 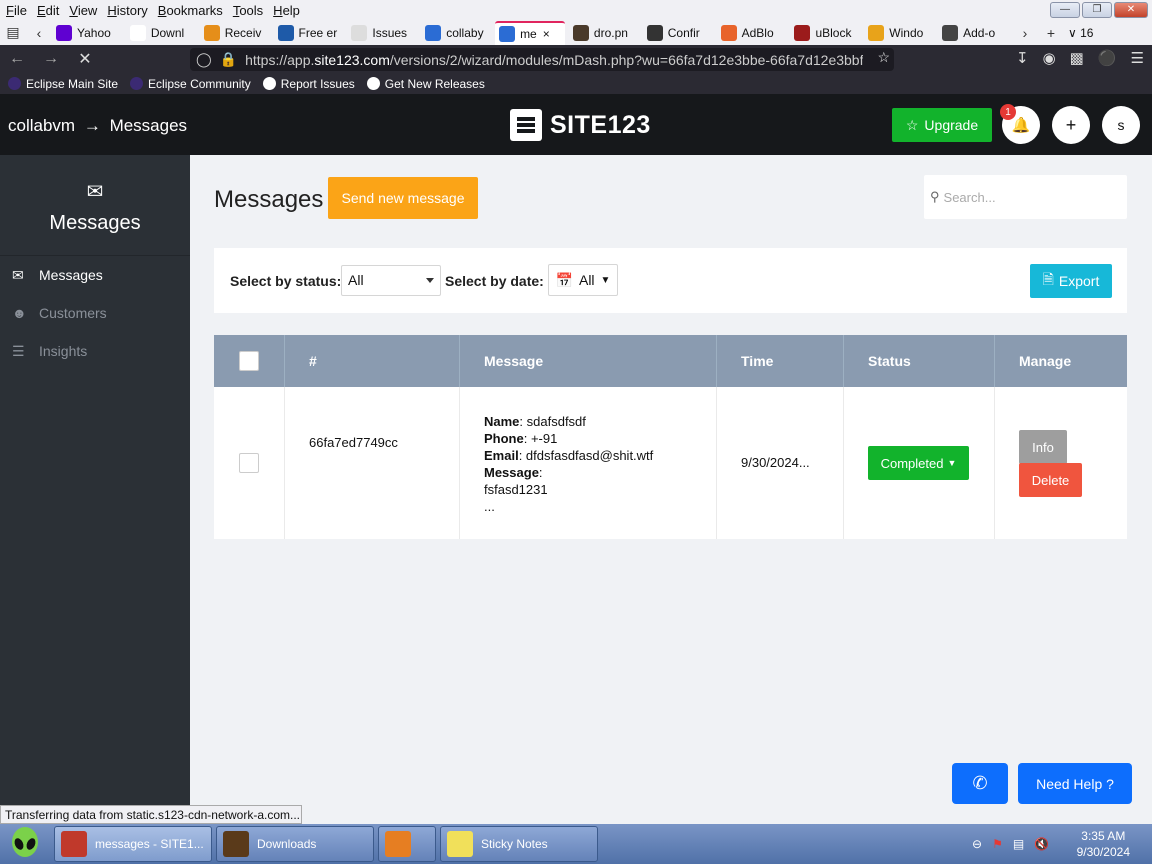 I want to click on downloads-icon: ↧, so click(x=1022, y=58).